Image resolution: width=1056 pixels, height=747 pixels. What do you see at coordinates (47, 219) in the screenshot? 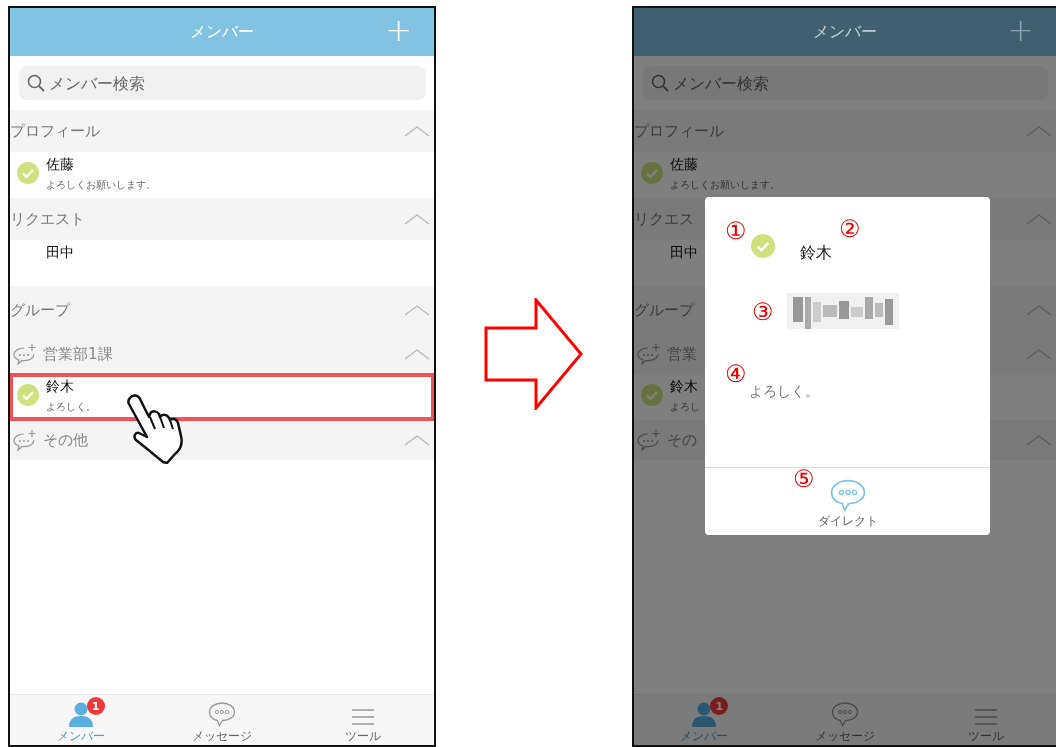
I see `section-label: リクエスト` at bounding box center [47, 219].